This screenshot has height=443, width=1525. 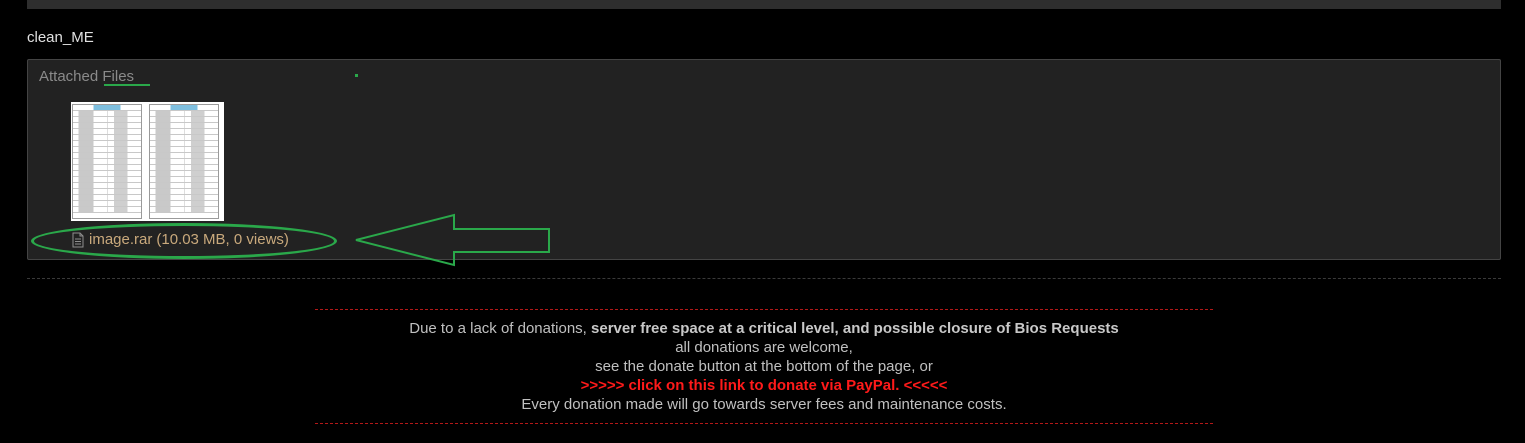 I want to click on attachment-file-name: image.rar, so click(x=121, y=239).